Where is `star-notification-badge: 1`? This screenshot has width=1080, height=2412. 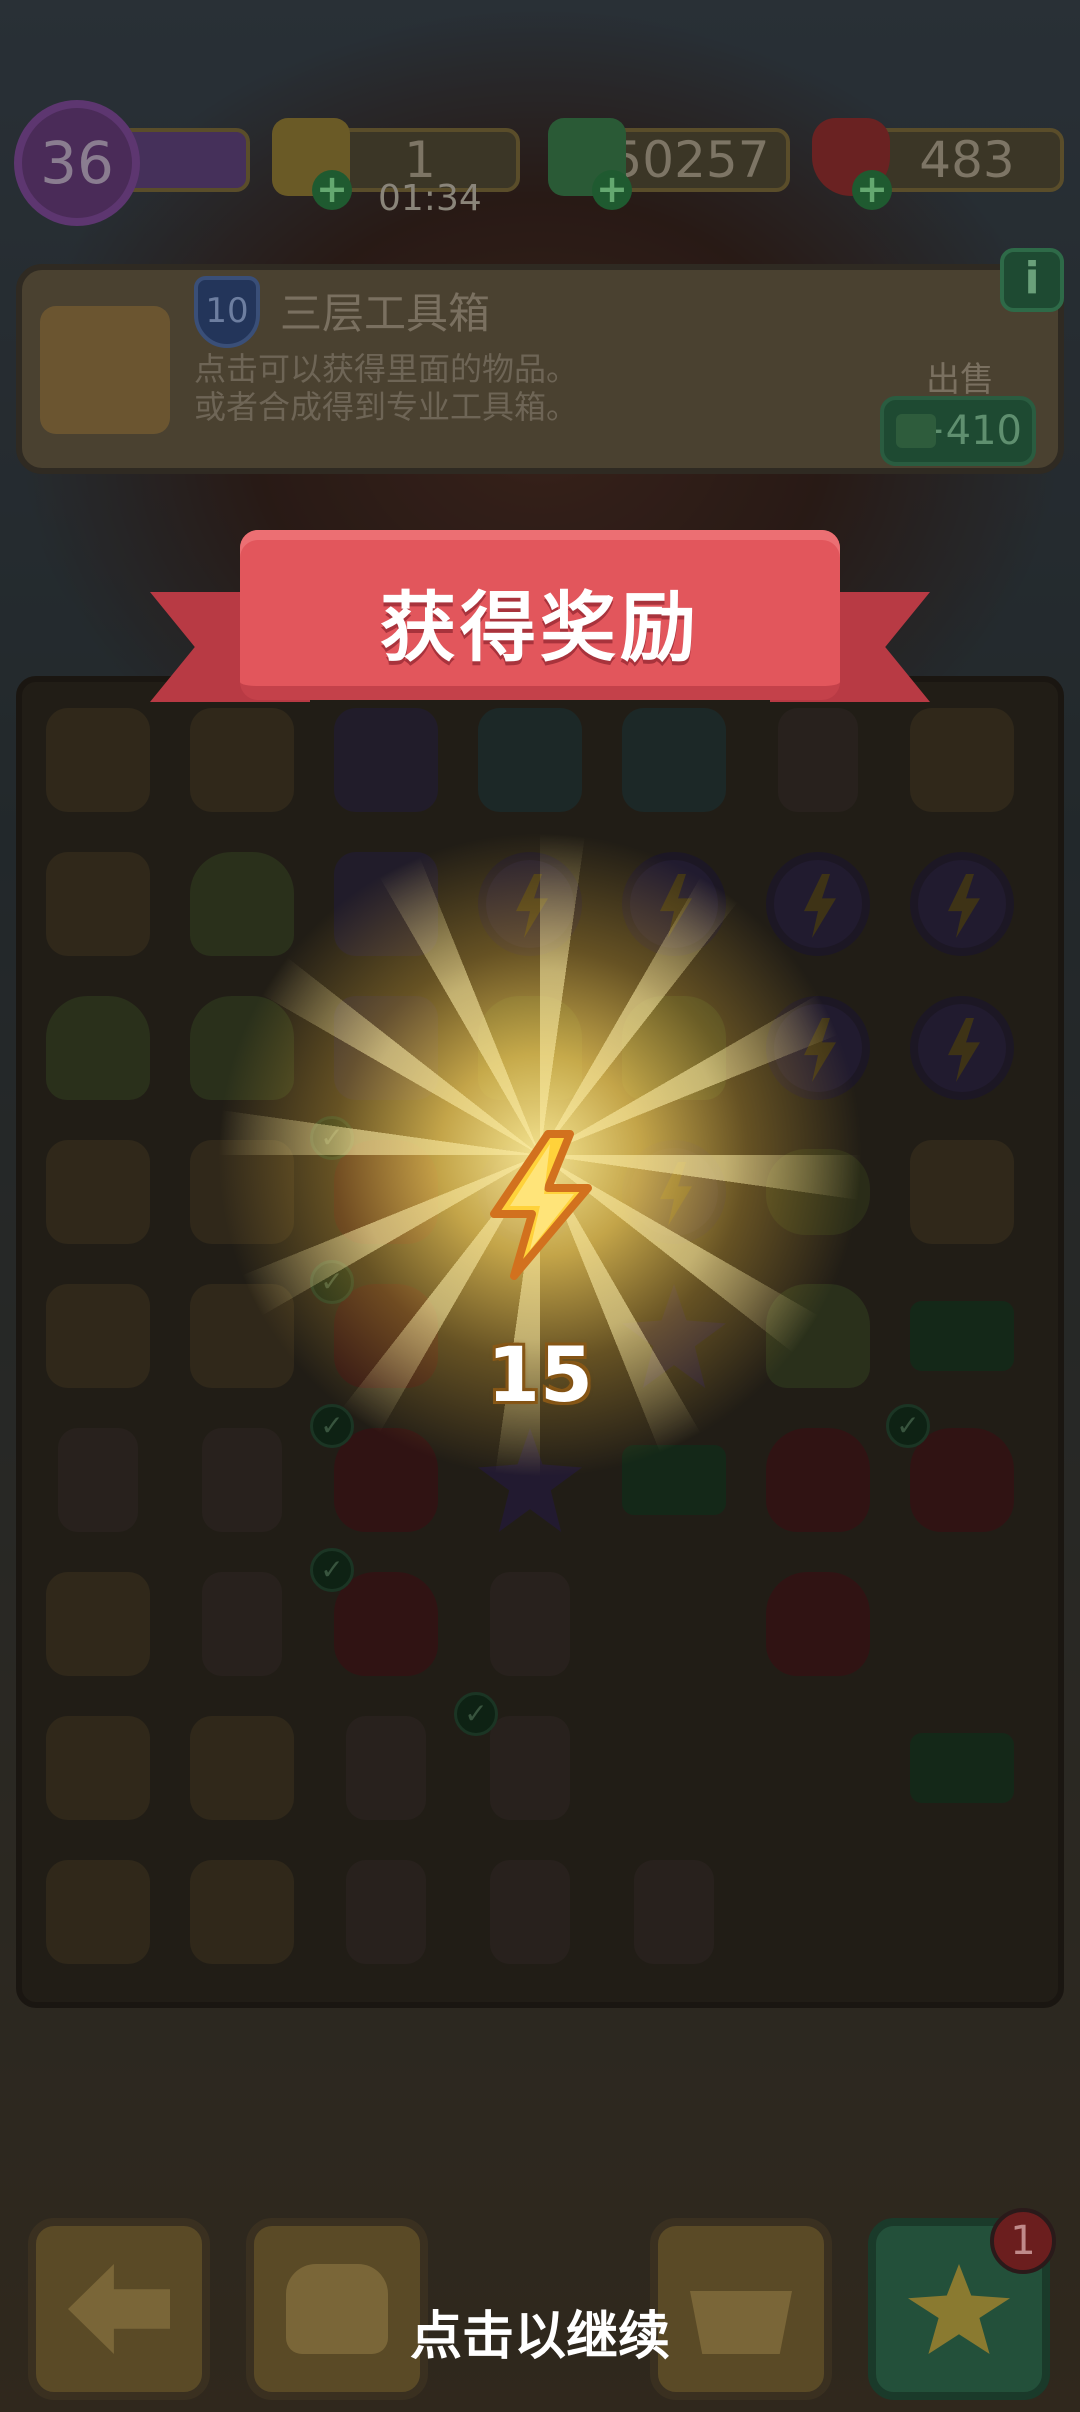 star-notification-badge: 1 is located at coordinates (1023, 2241).